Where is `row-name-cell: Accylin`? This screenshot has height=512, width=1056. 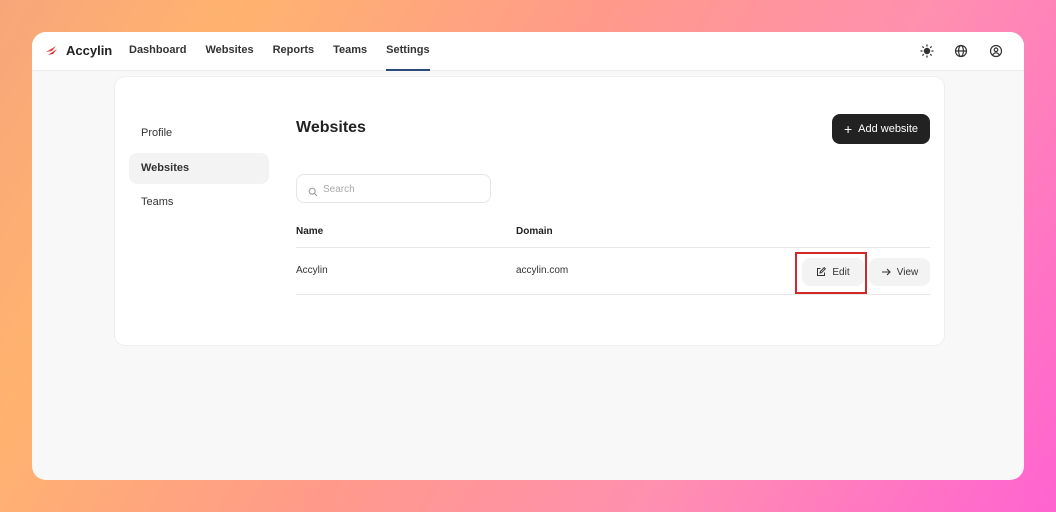 row-name-cell: Accylin is located at coordinates (312, 270).